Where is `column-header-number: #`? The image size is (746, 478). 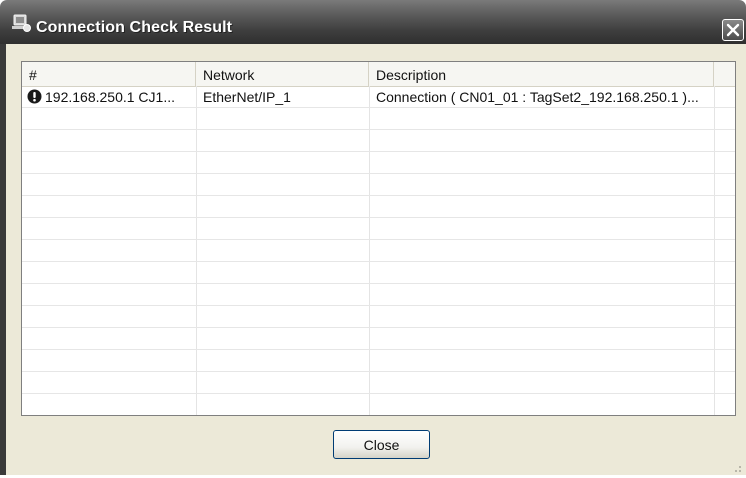 column-header-number: # is located at coordinates (109, 74).